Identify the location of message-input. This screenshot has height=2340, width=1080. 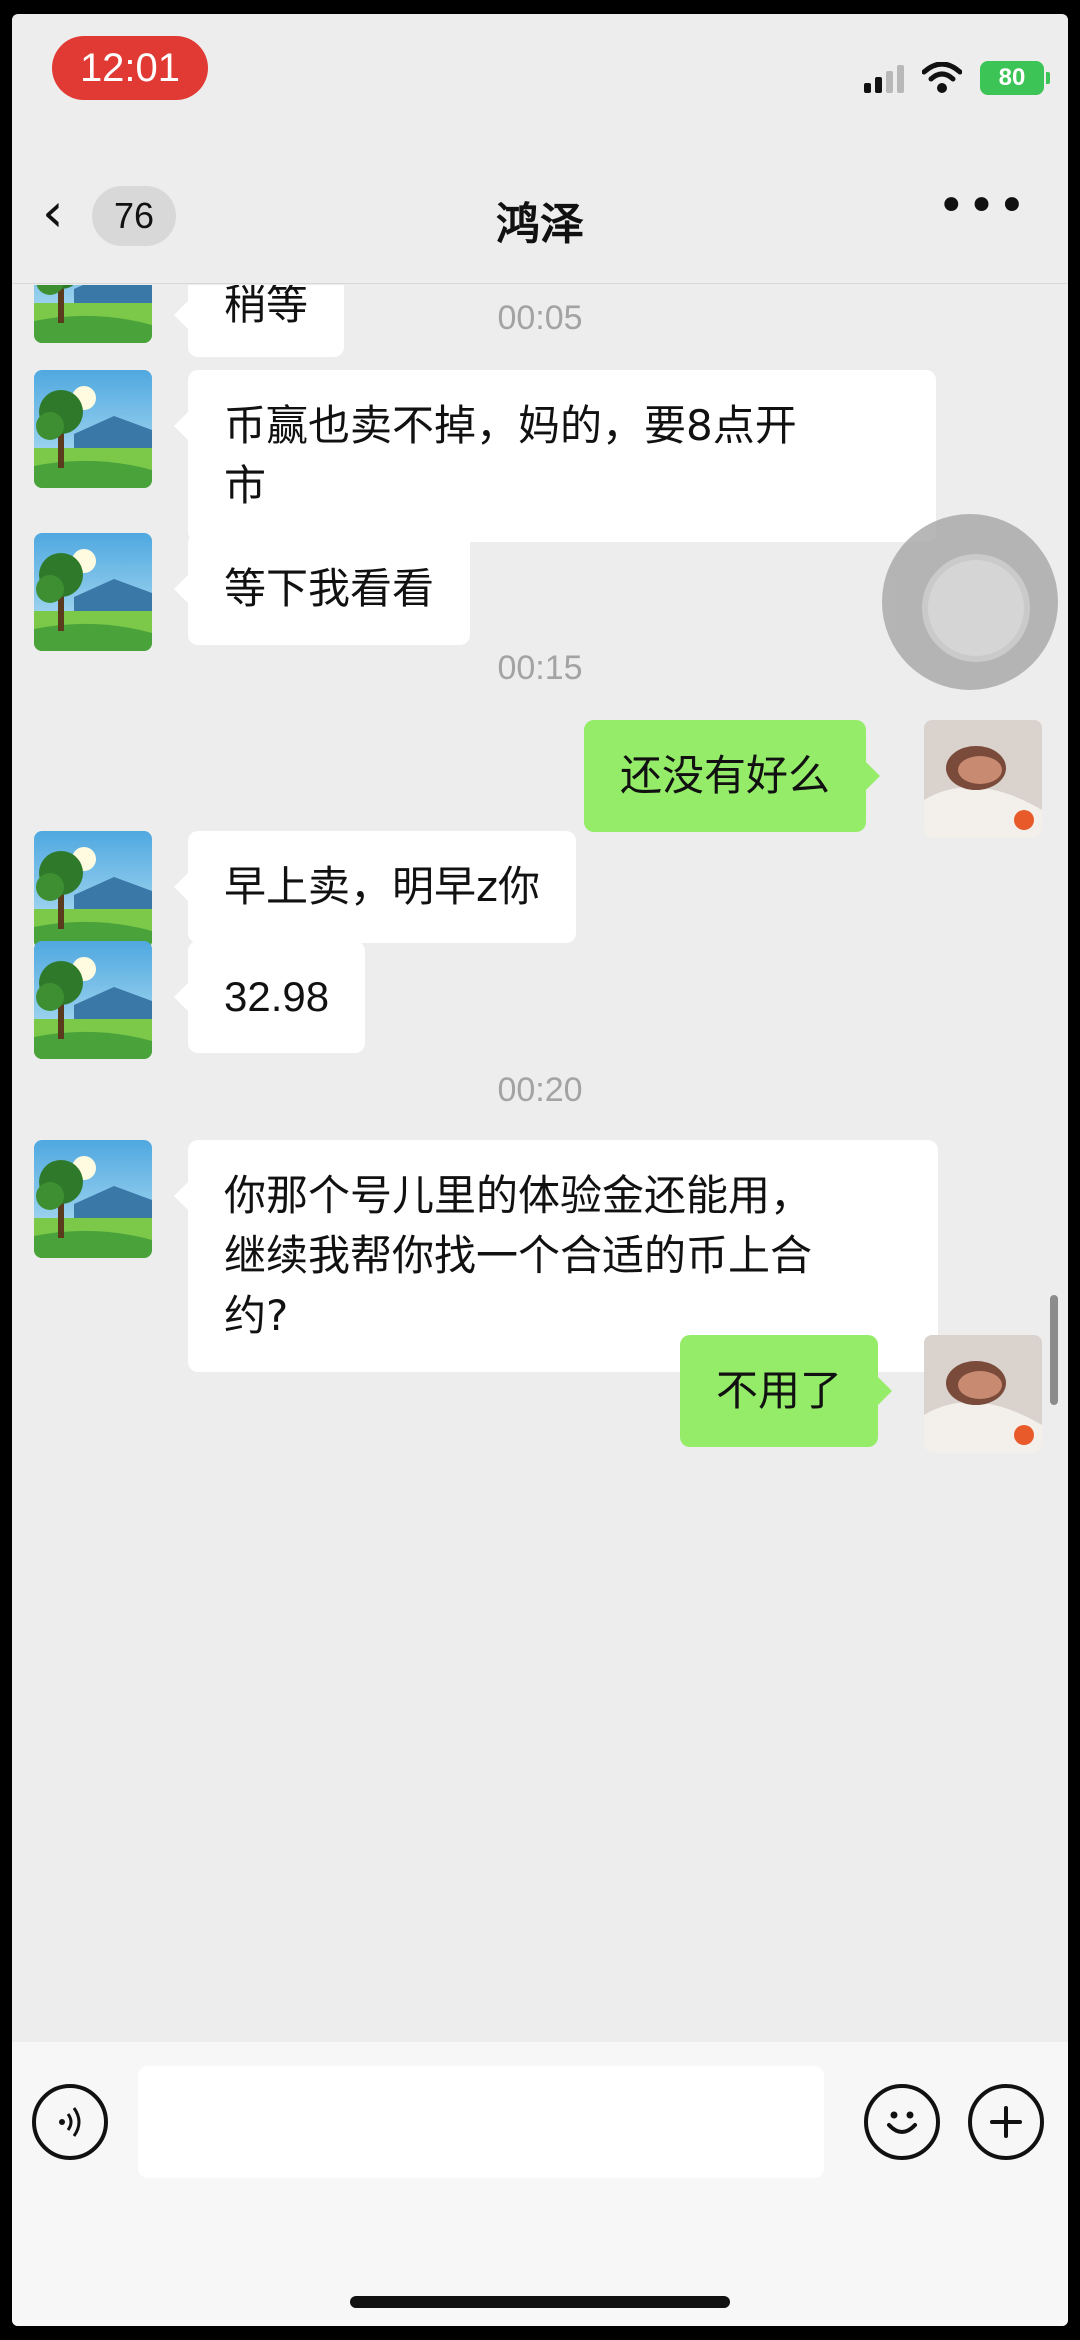
(481, 2122).